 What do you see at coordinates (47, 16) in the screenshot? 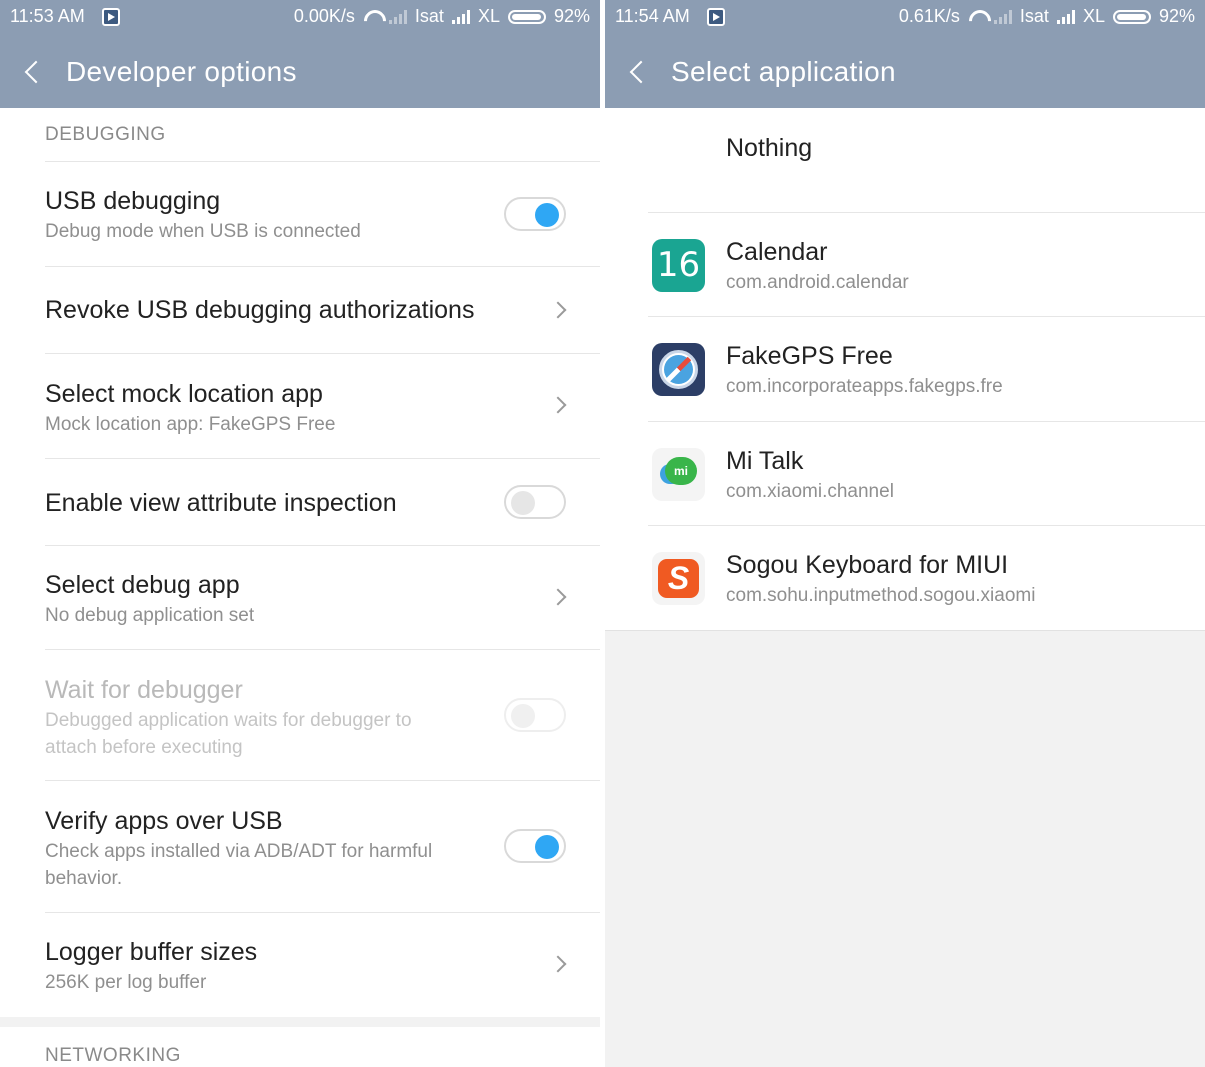
I see `status-time: 11:53 AM` at bounding box center [47, 16].